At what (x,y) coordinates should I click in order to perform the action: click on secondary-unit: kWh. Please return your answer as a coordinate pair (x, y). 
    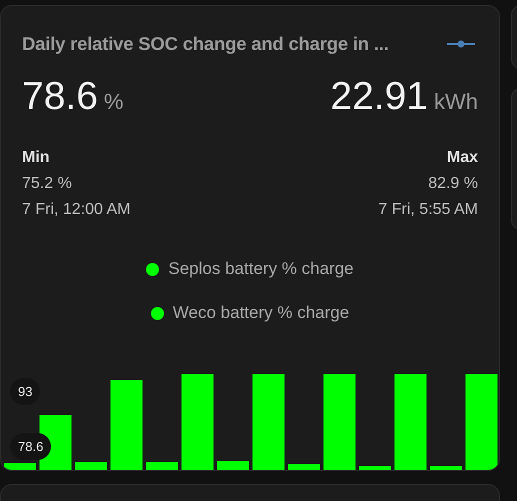
    Looking at the image, I should click on (456, 102).